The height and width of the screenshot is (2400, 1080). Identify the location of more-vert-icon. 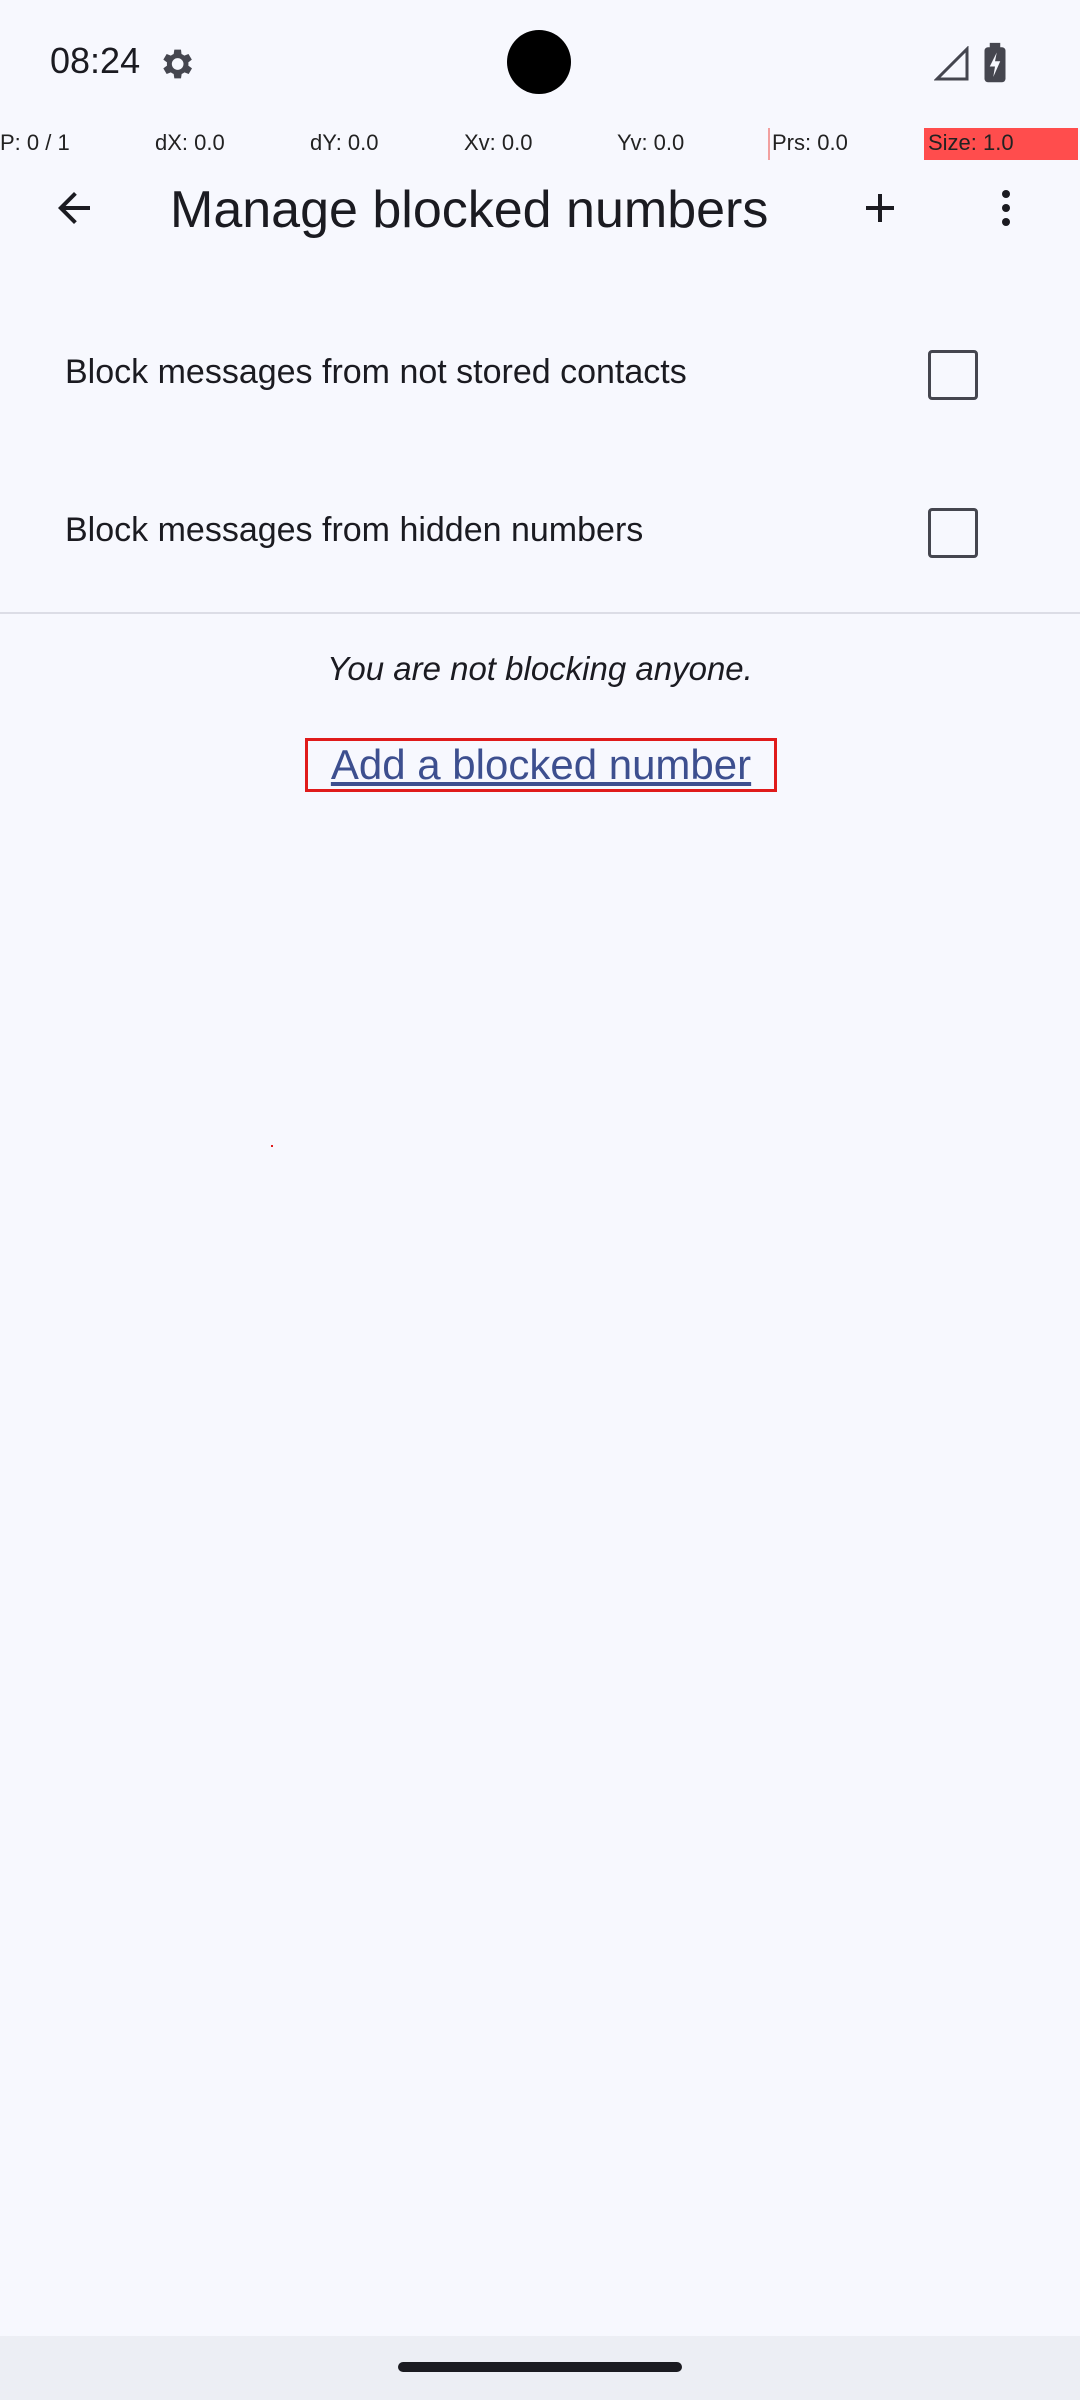
(1006, 210).